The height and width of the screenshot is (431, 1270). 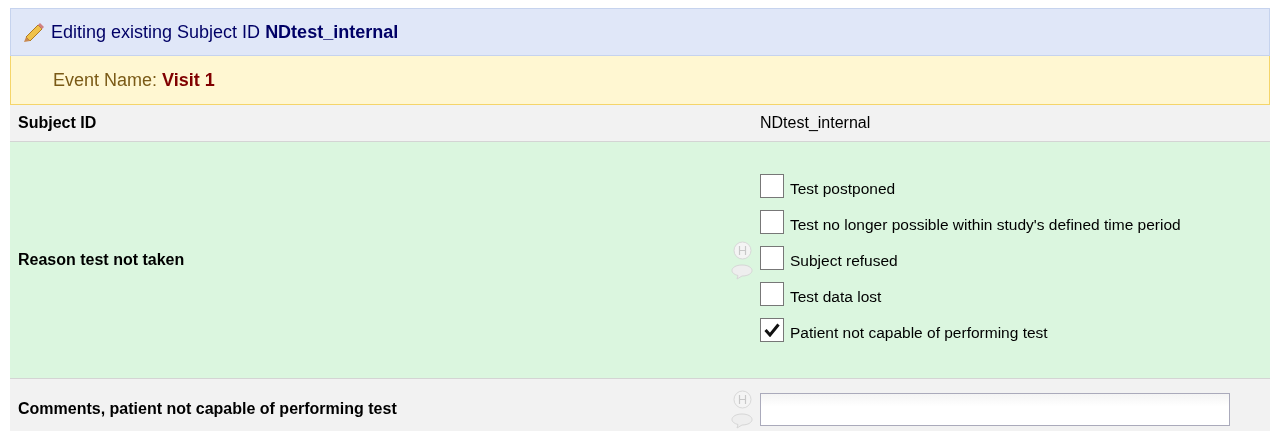 I want to click on event-name: Visit 1, so click(x=188, y=80).